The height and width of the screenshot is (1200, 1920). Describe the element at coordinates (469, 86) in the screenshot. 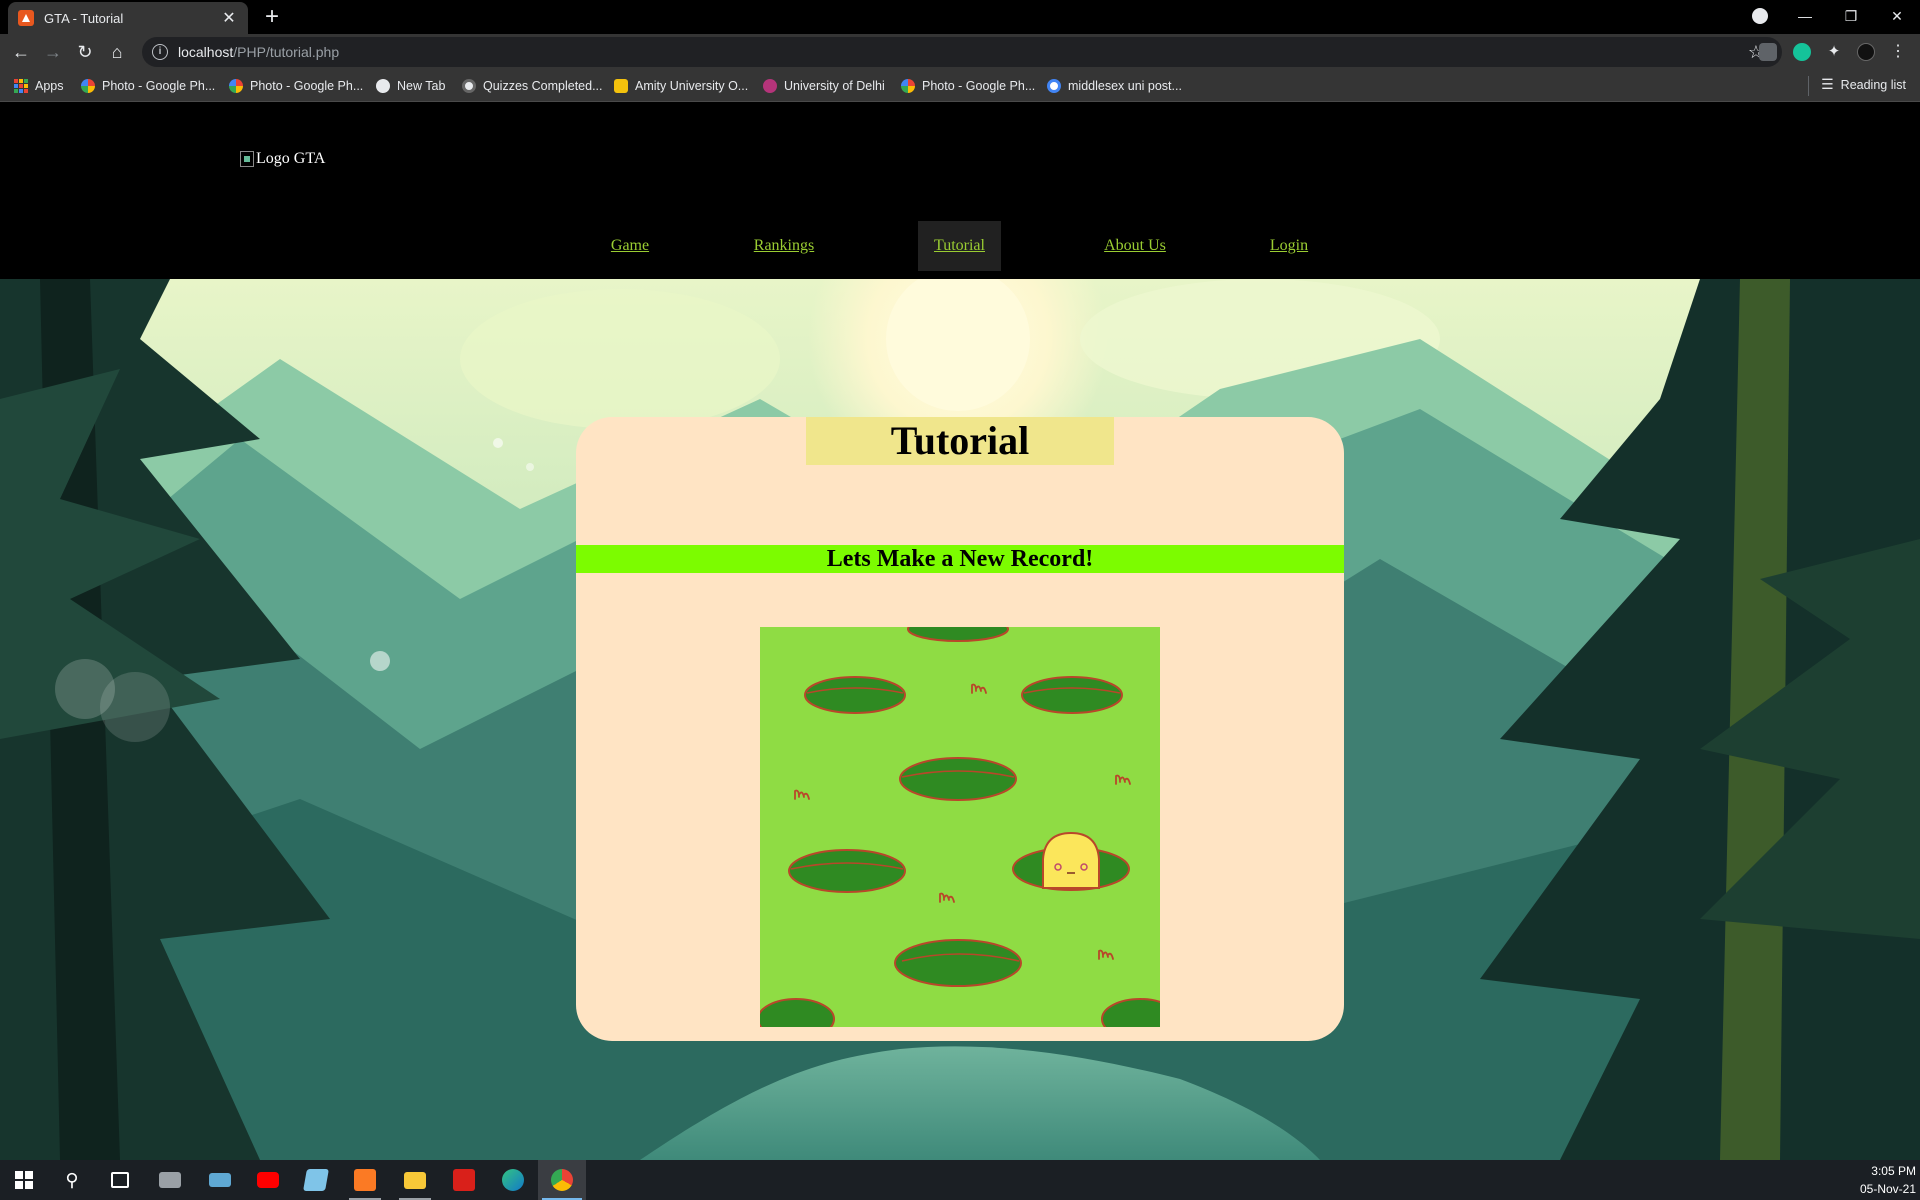

I see `quiz-icon` at that location.